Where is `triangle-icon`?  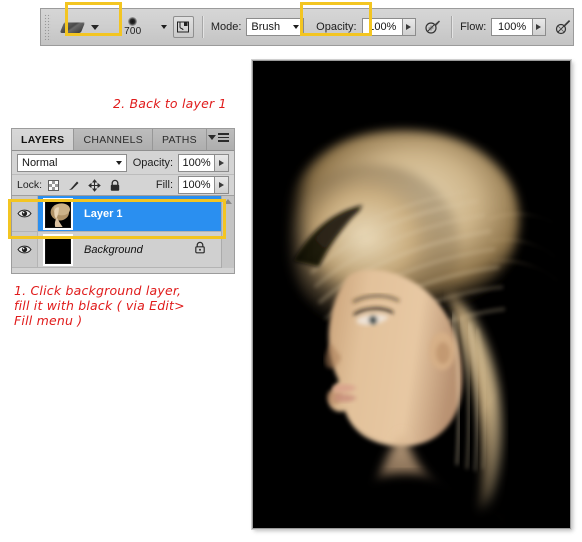 triangle-icon is located at coordinates (212, 137).